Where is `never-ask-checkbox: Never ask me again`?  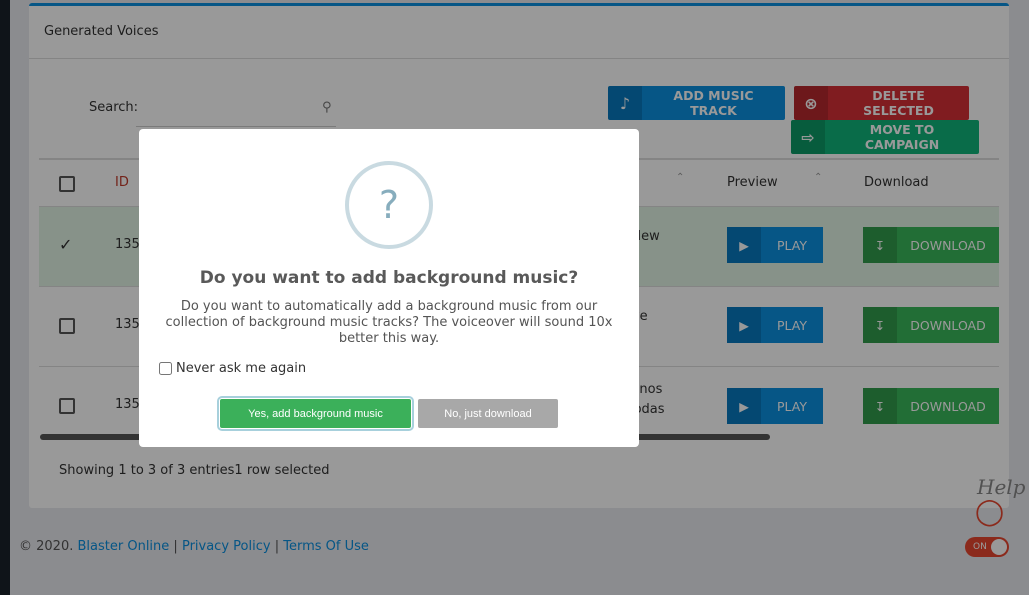
never-ask-checkbox: Never ask me again is located at coordinates (232, 368).